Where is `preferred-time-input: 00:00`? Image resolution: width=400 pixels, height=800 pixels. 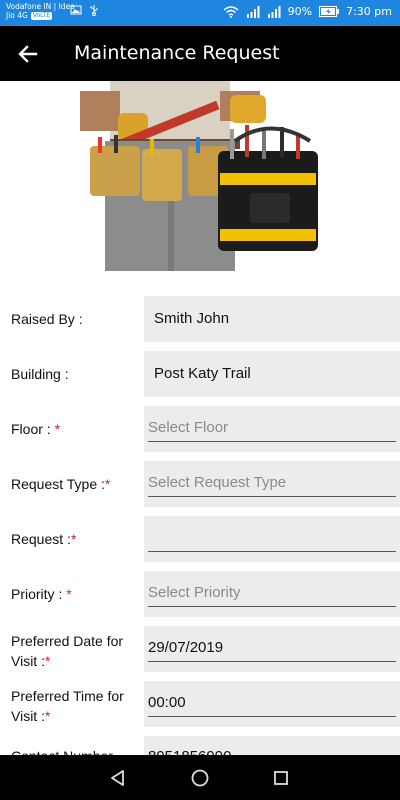
preferred-time-input: 00:00 is located at coordinates (272, 704).